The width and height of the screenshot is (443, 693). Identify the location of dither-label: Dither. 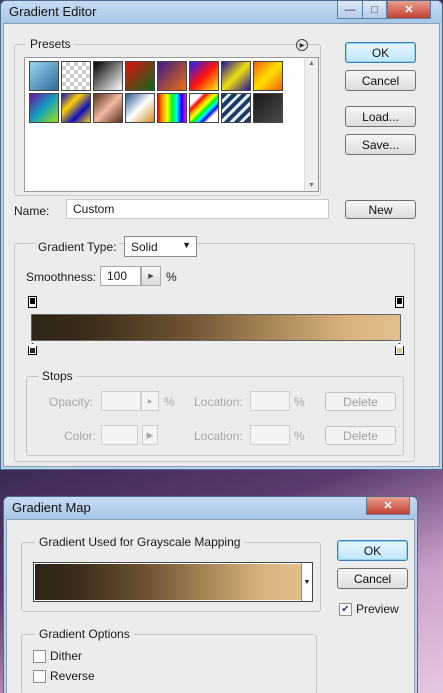
(66, 656).